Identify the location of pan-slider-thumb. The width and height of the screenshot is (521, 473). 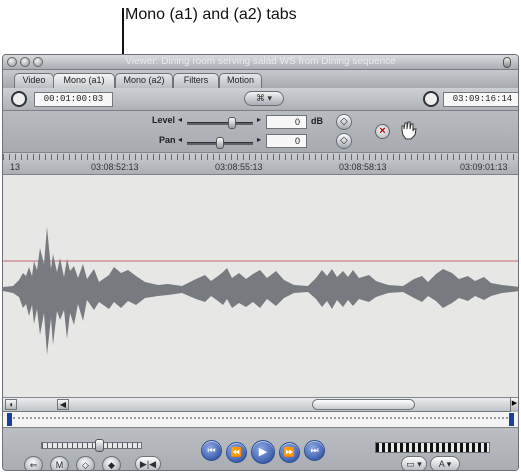
(220, 143).